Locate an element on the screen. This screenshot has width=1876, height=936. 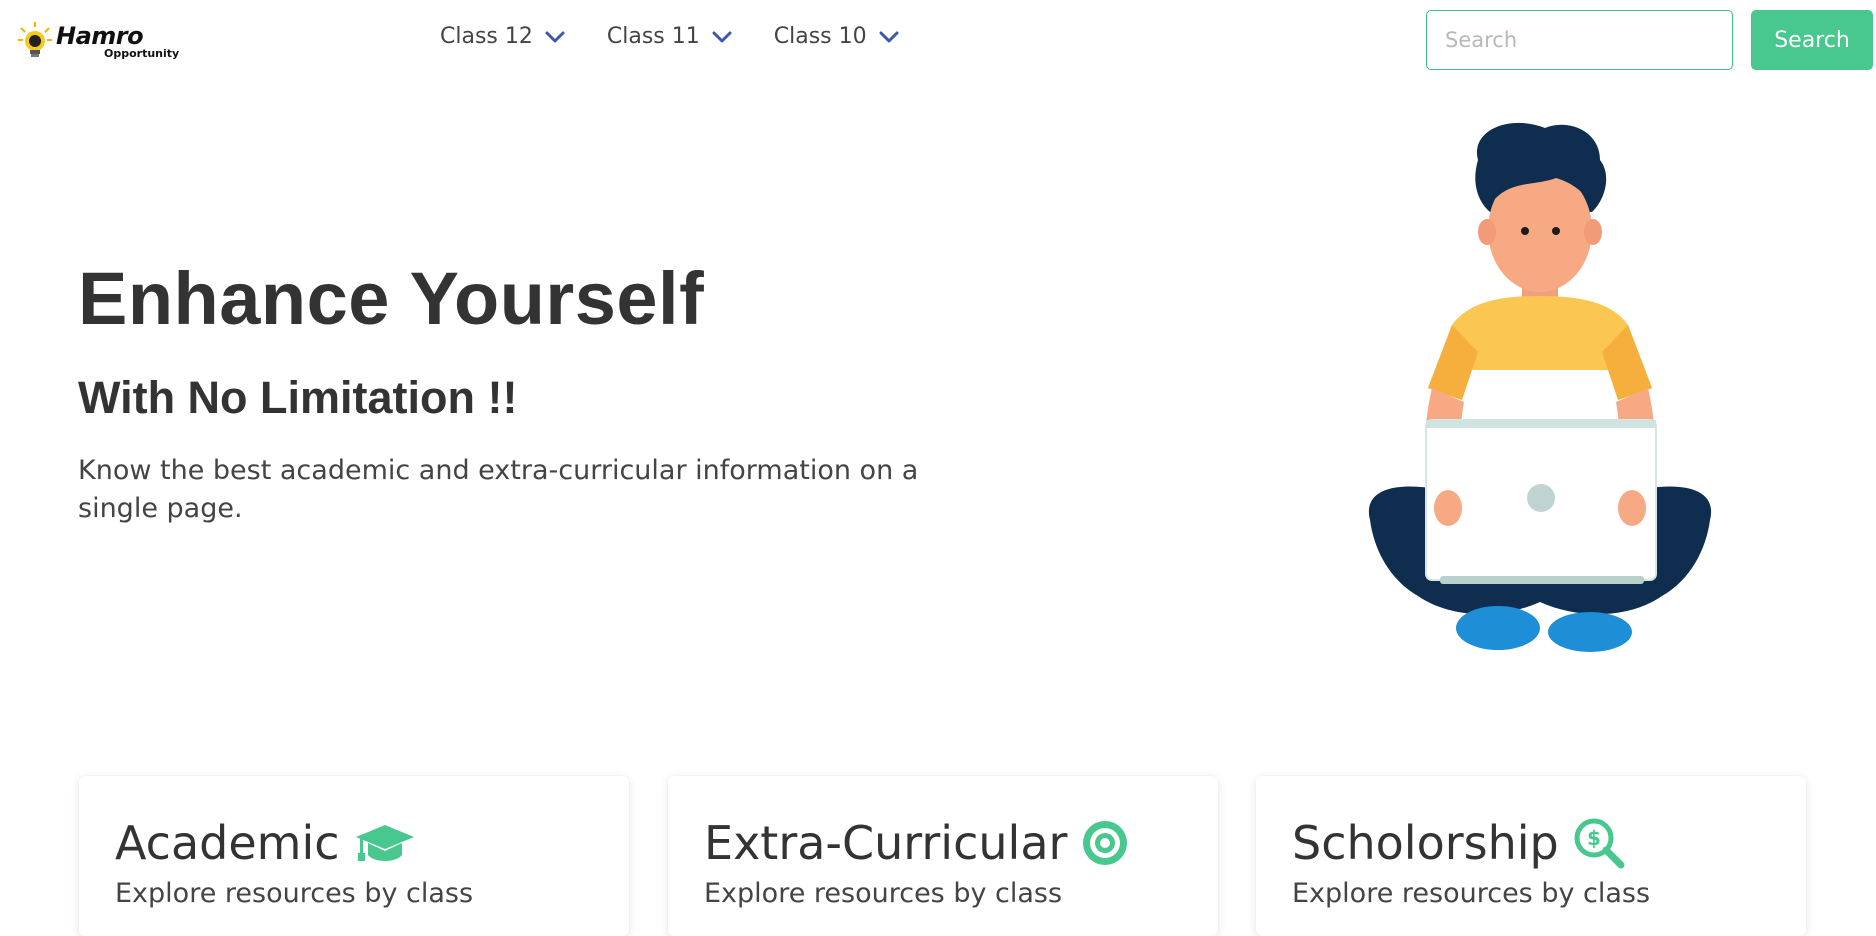
nav-item-label: Class 10 is located at coordinates (820, 36).